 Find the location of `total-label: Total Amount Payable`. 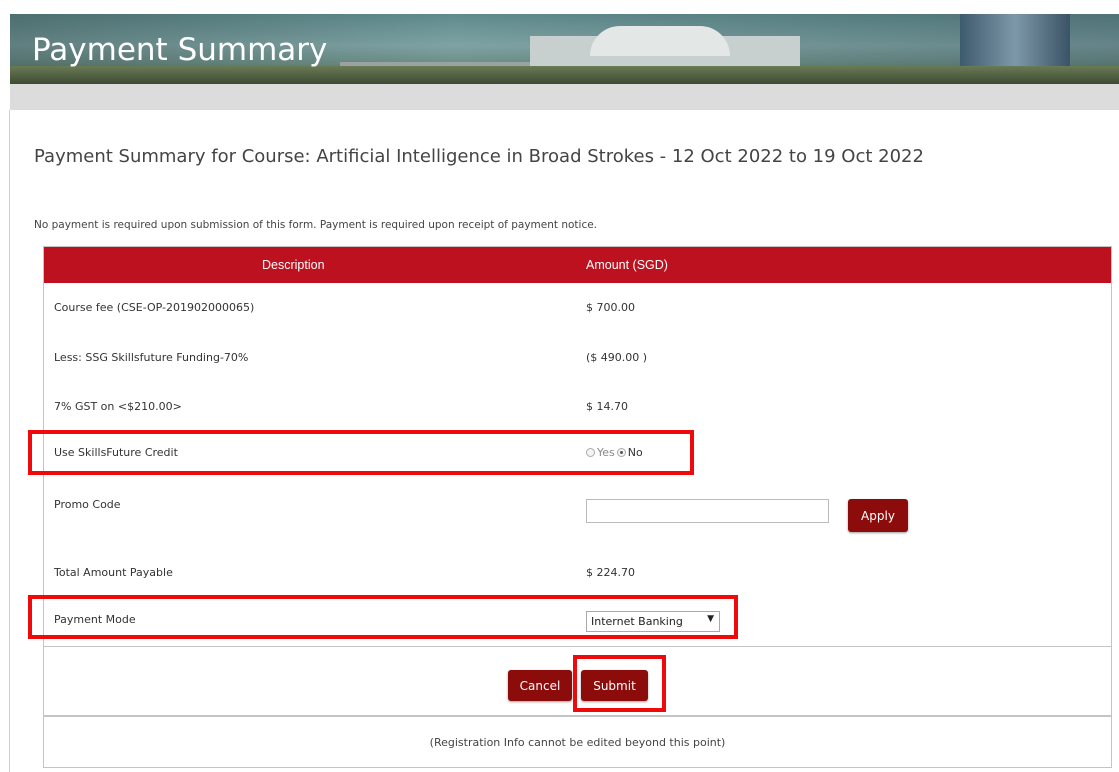

total-label: Total Amount Payable is located at coordinates (113, 572).